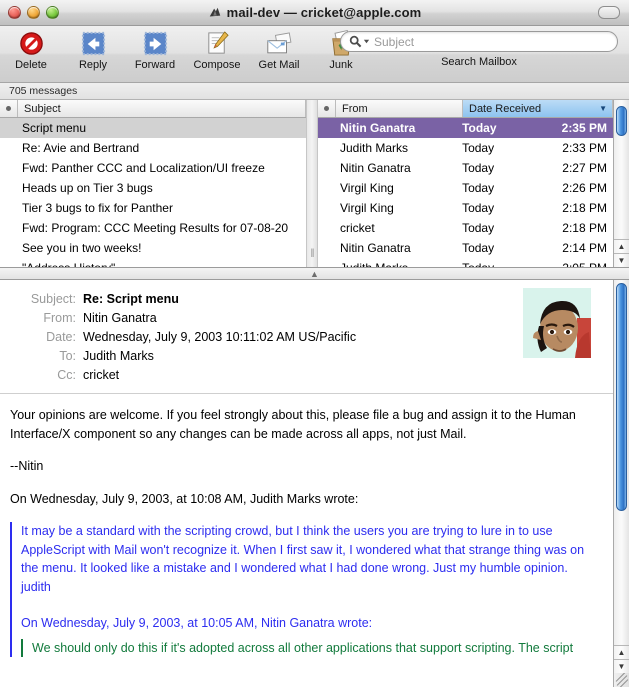 This screenshot has height=687, width=629. I want to click on header-cc-row: Cc: cricket, so click(306, 375).